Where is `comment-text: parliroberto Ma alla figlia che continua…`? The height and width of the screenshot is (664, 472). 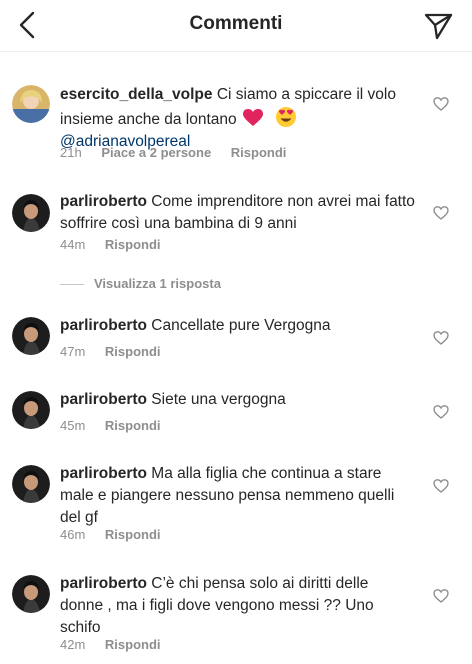
comment-text: parliroberto Ma alla figlia che continua… is located at coordinates (237, 496).